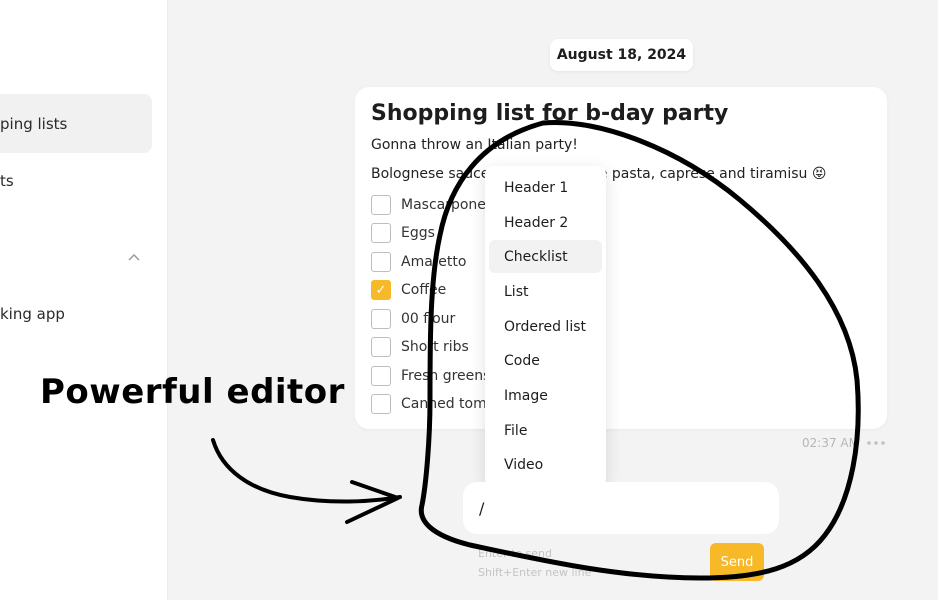  I want to click on date-pill: August 18, 2024, so click(621, 55).